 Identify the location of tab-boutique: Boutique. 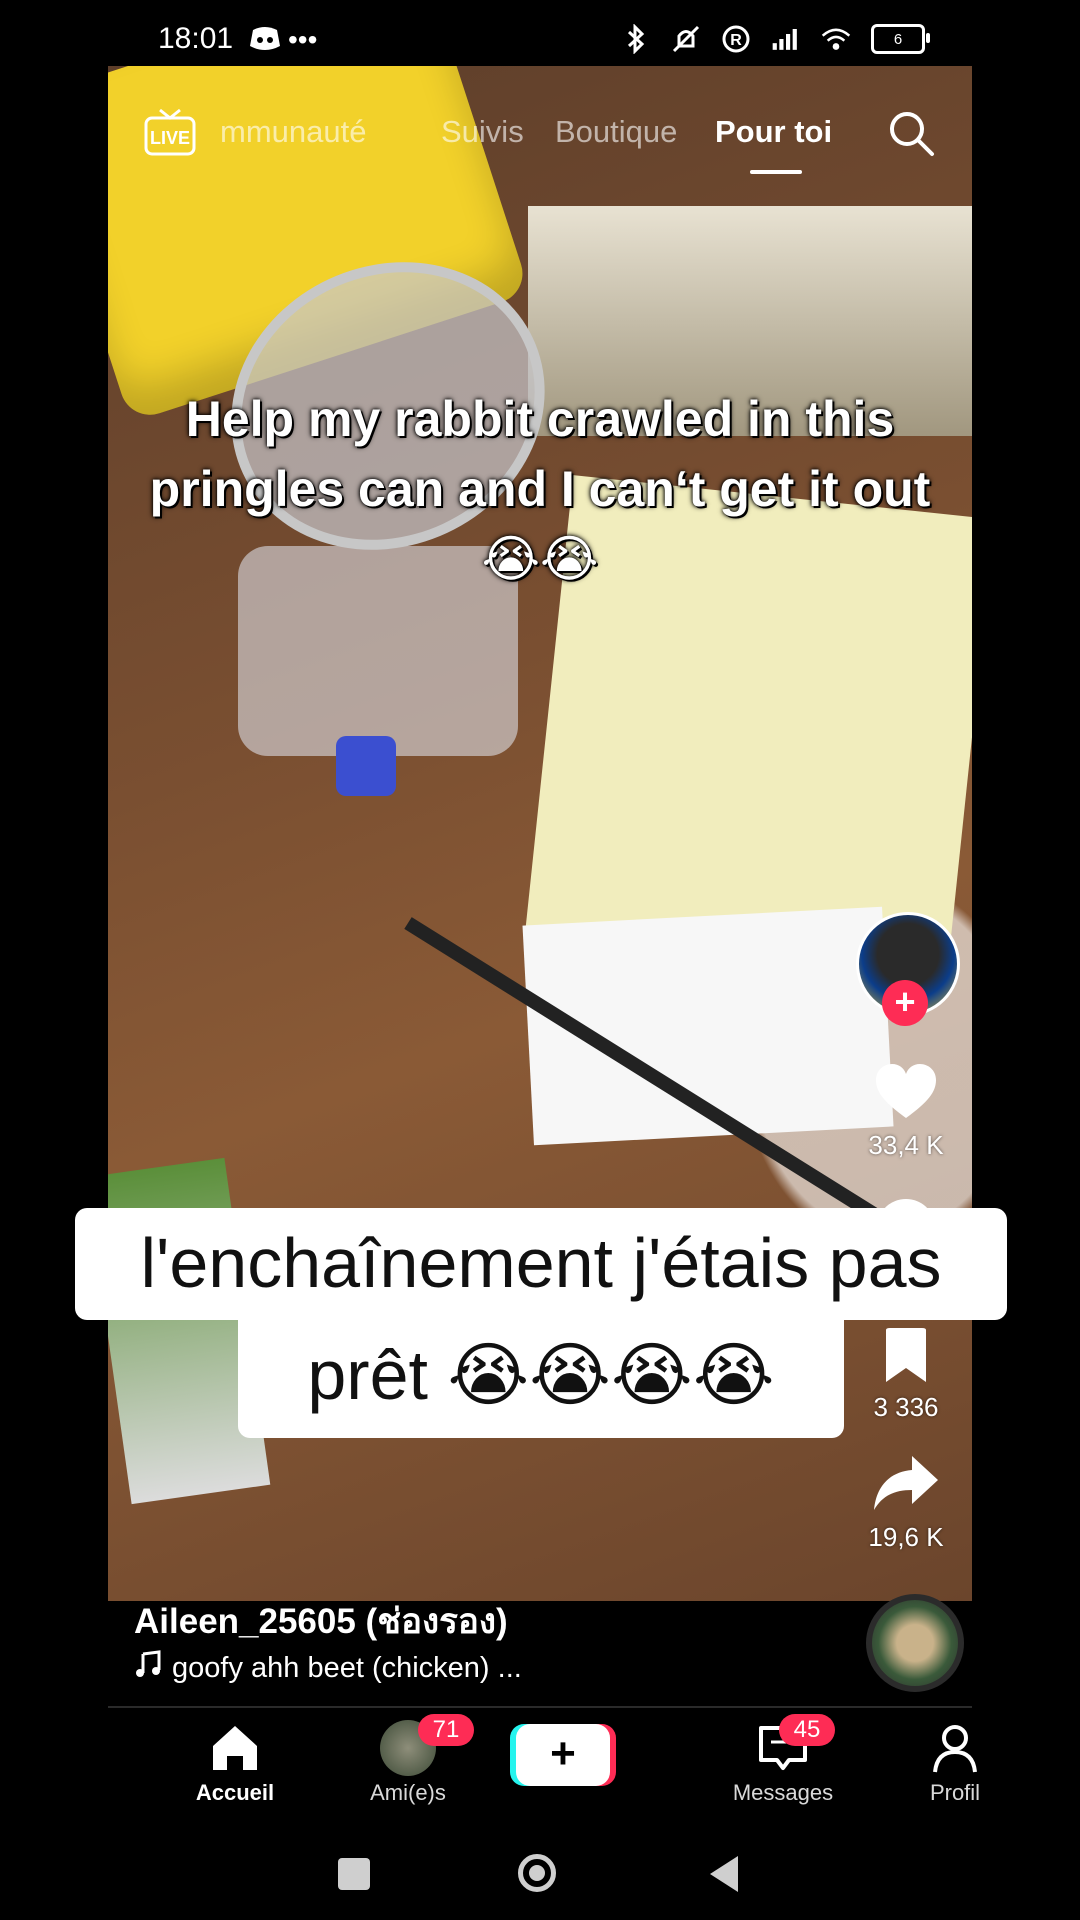
(616, 132).